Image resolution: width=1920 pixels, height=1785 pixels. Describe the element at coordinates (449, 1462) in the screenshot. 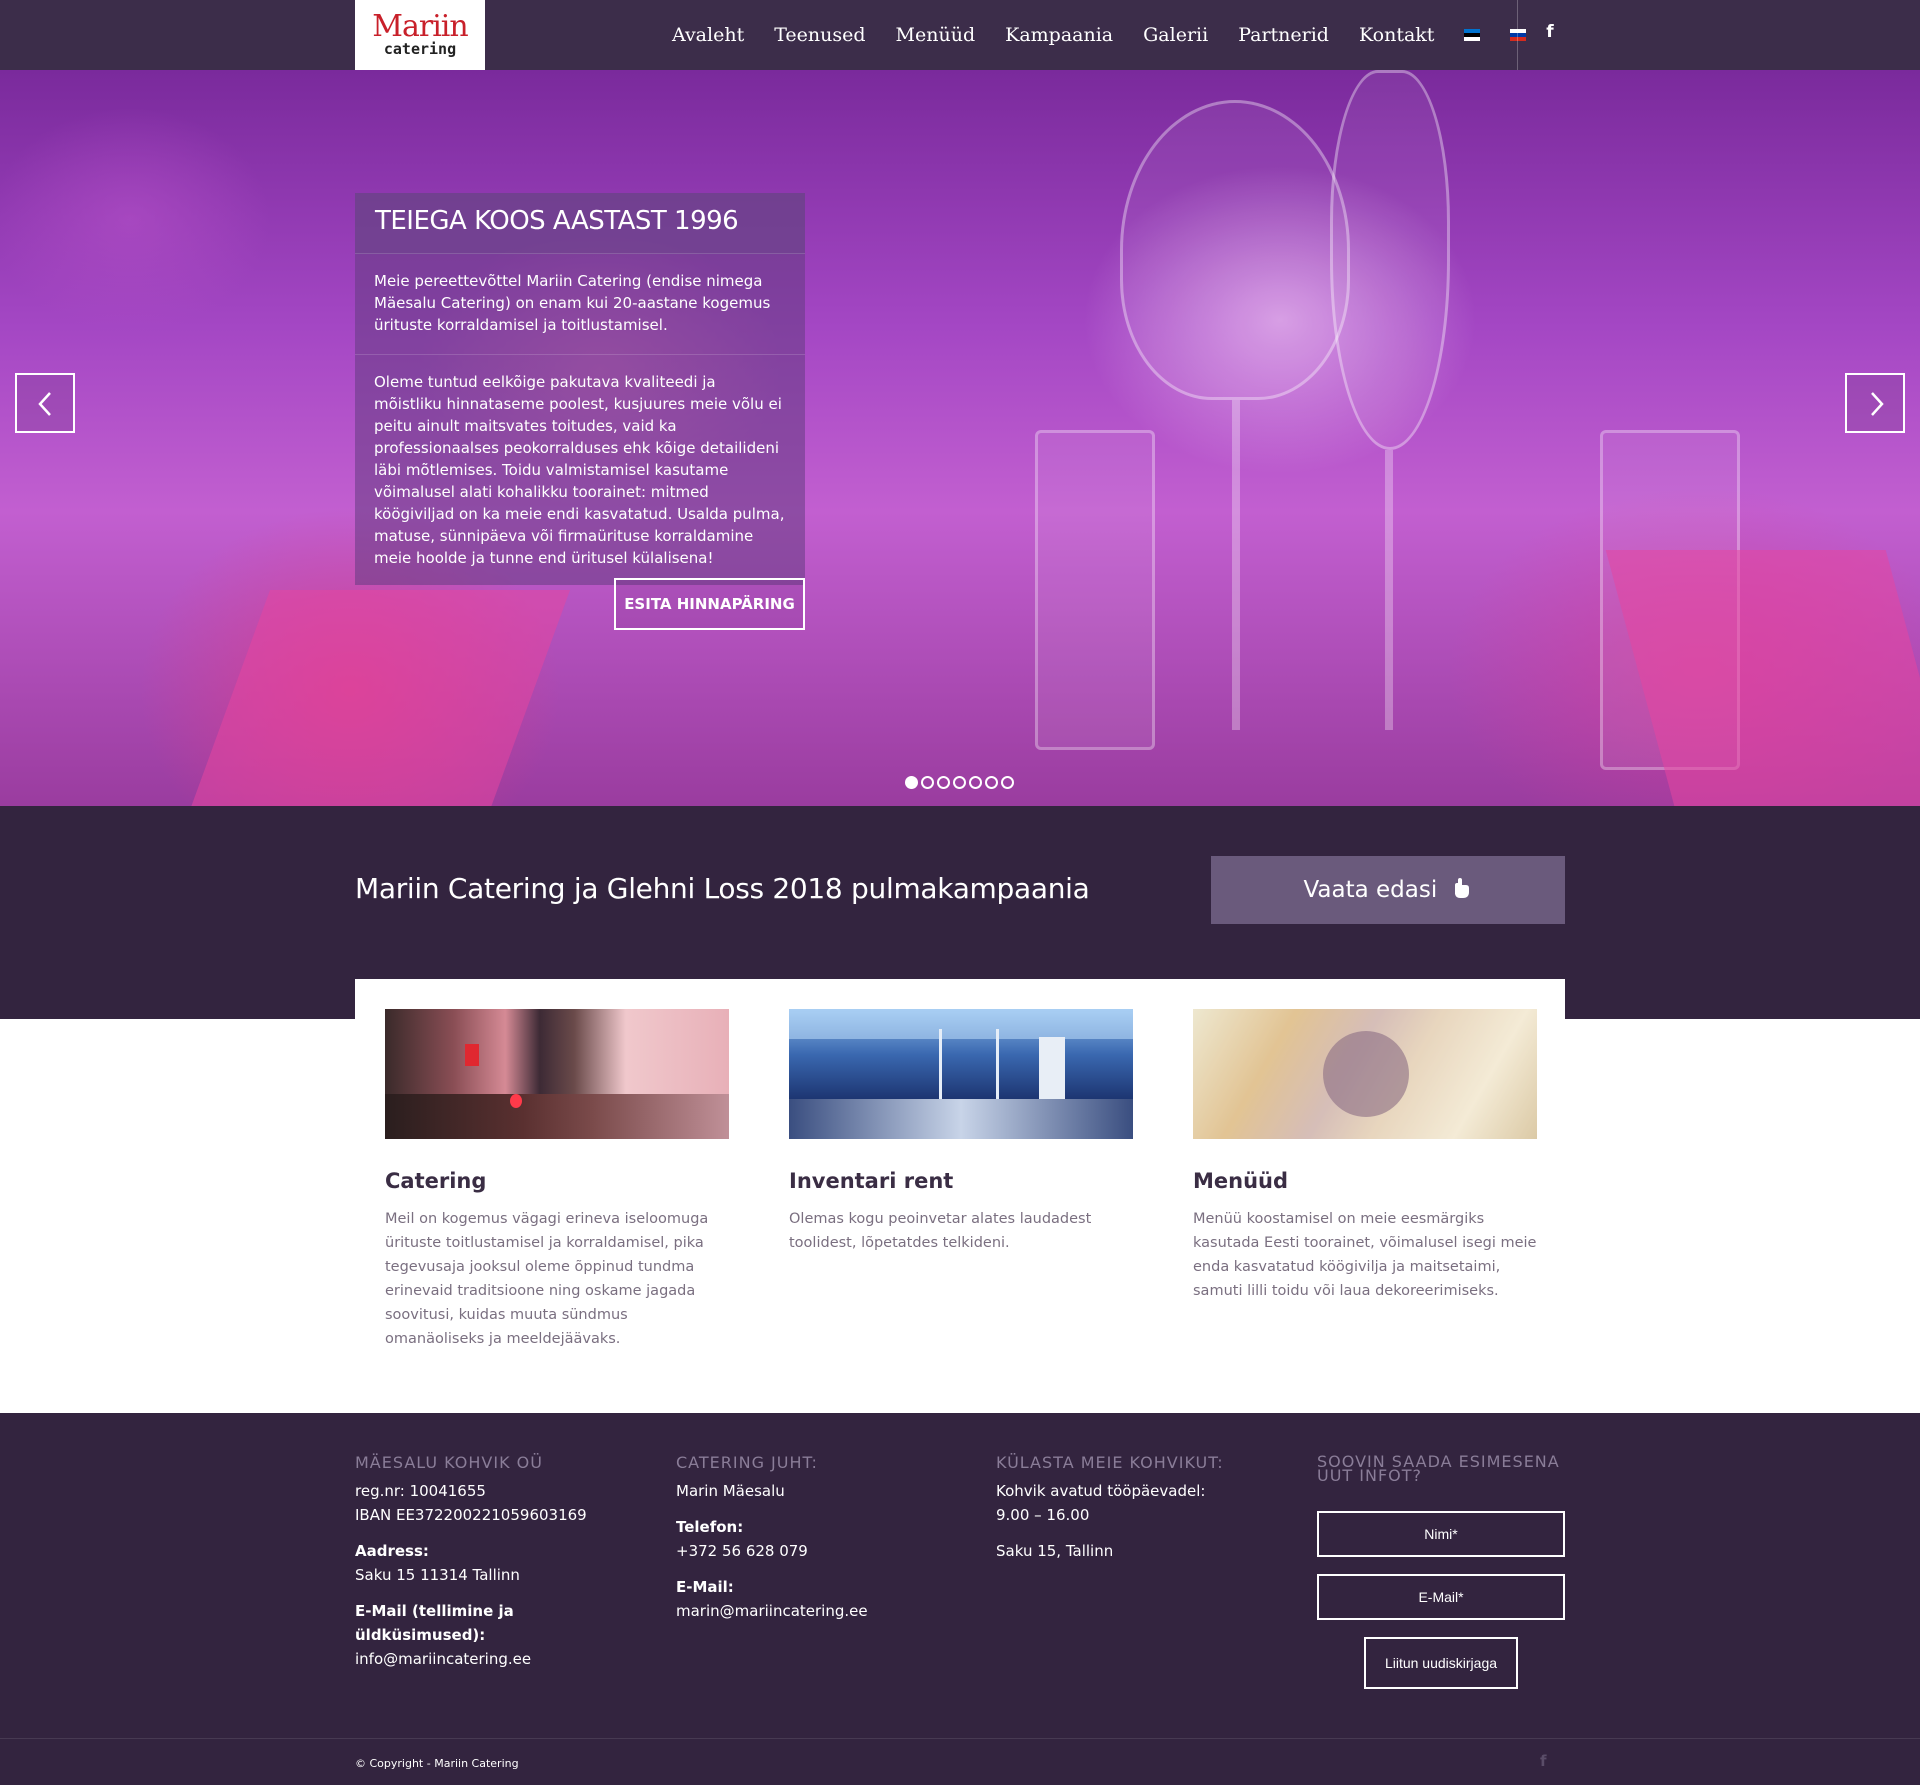

I see `footer-company-heading: MÄESALU KOHVIK OÜ` at that location.